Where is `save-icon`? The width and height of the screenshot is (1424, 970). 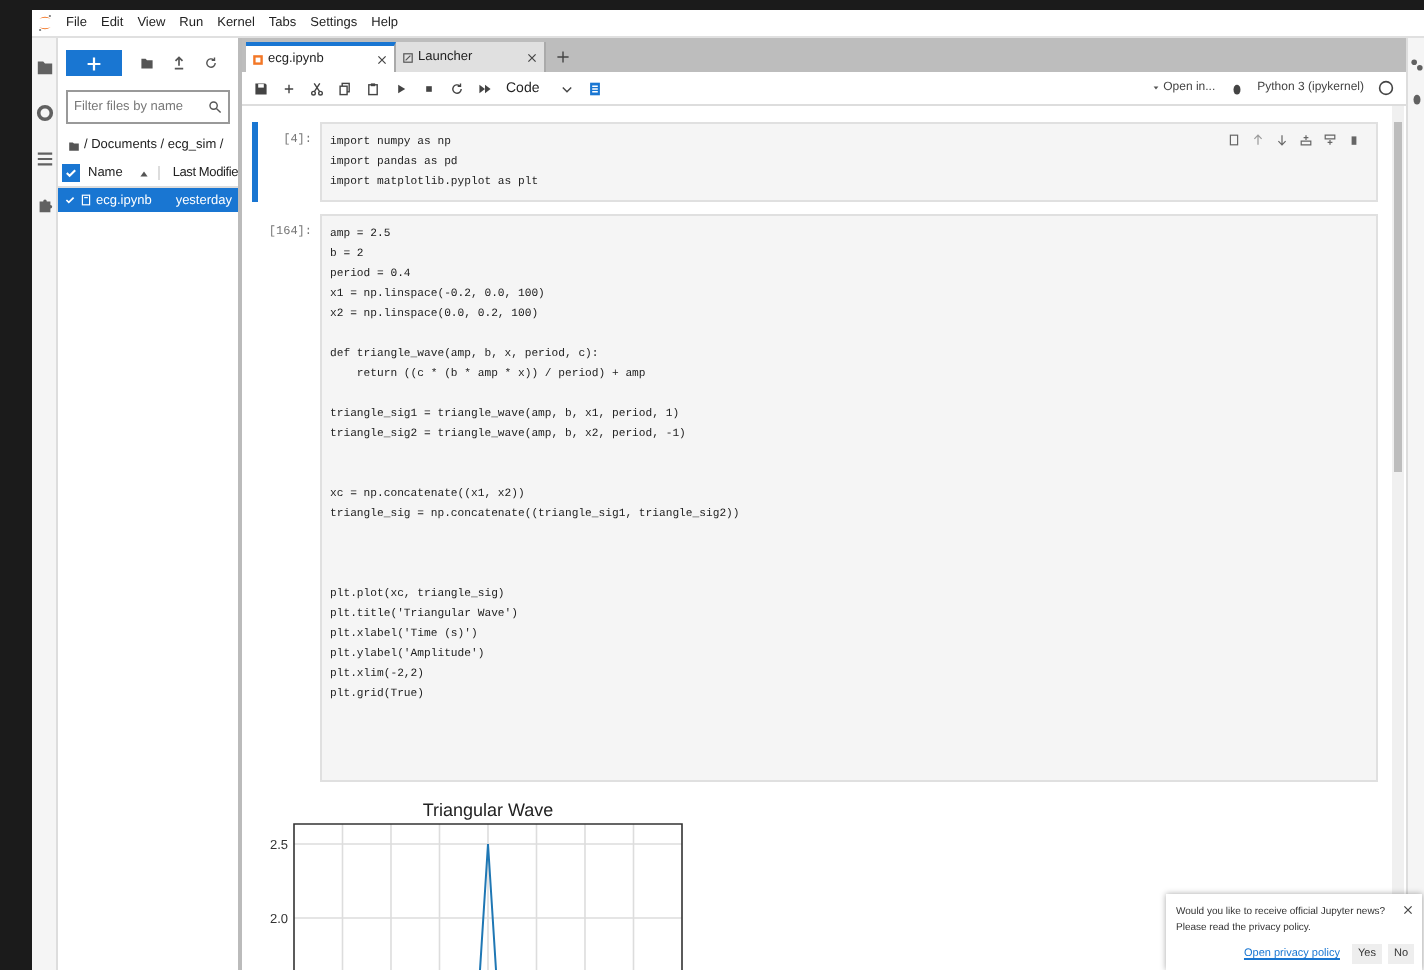 save-icon is located at coordinates (261, 88).